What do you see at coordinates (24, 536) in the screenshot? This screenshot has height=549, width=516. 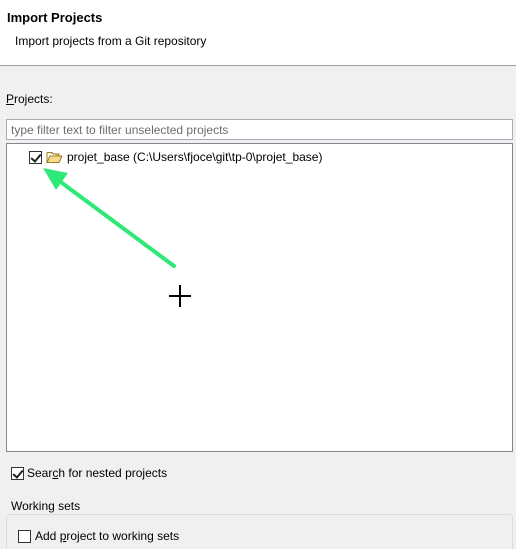 I see `add-to-working-sets-checkbox` at bounding box center [24, 536].